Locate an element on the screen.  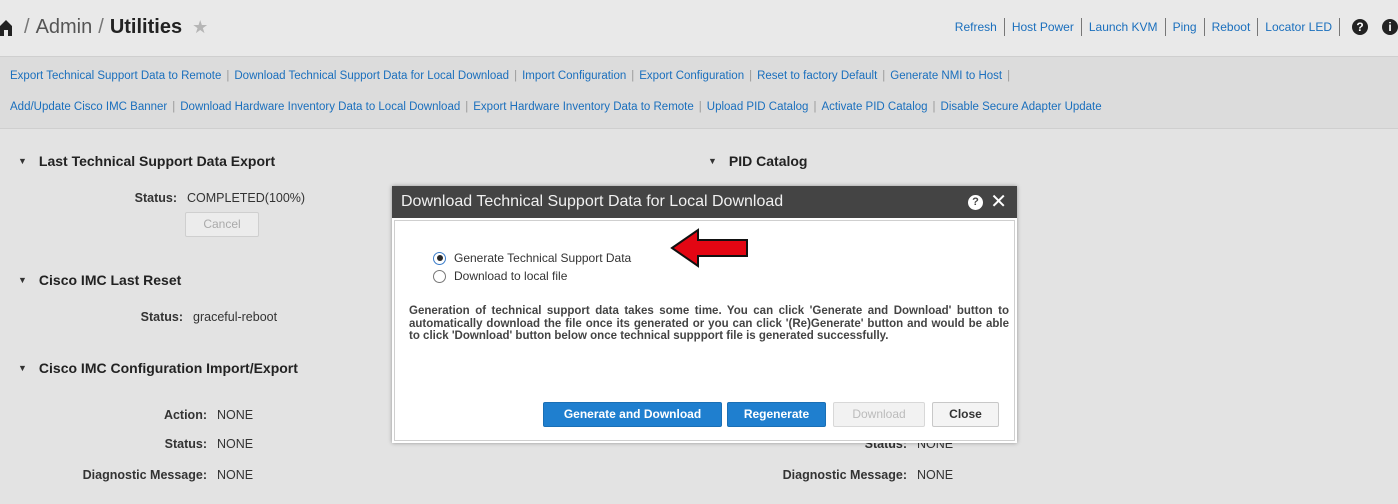
export-hw-inventory-link: Export Hardware Inventory Data to Remote is located at coordinates (583, 107).